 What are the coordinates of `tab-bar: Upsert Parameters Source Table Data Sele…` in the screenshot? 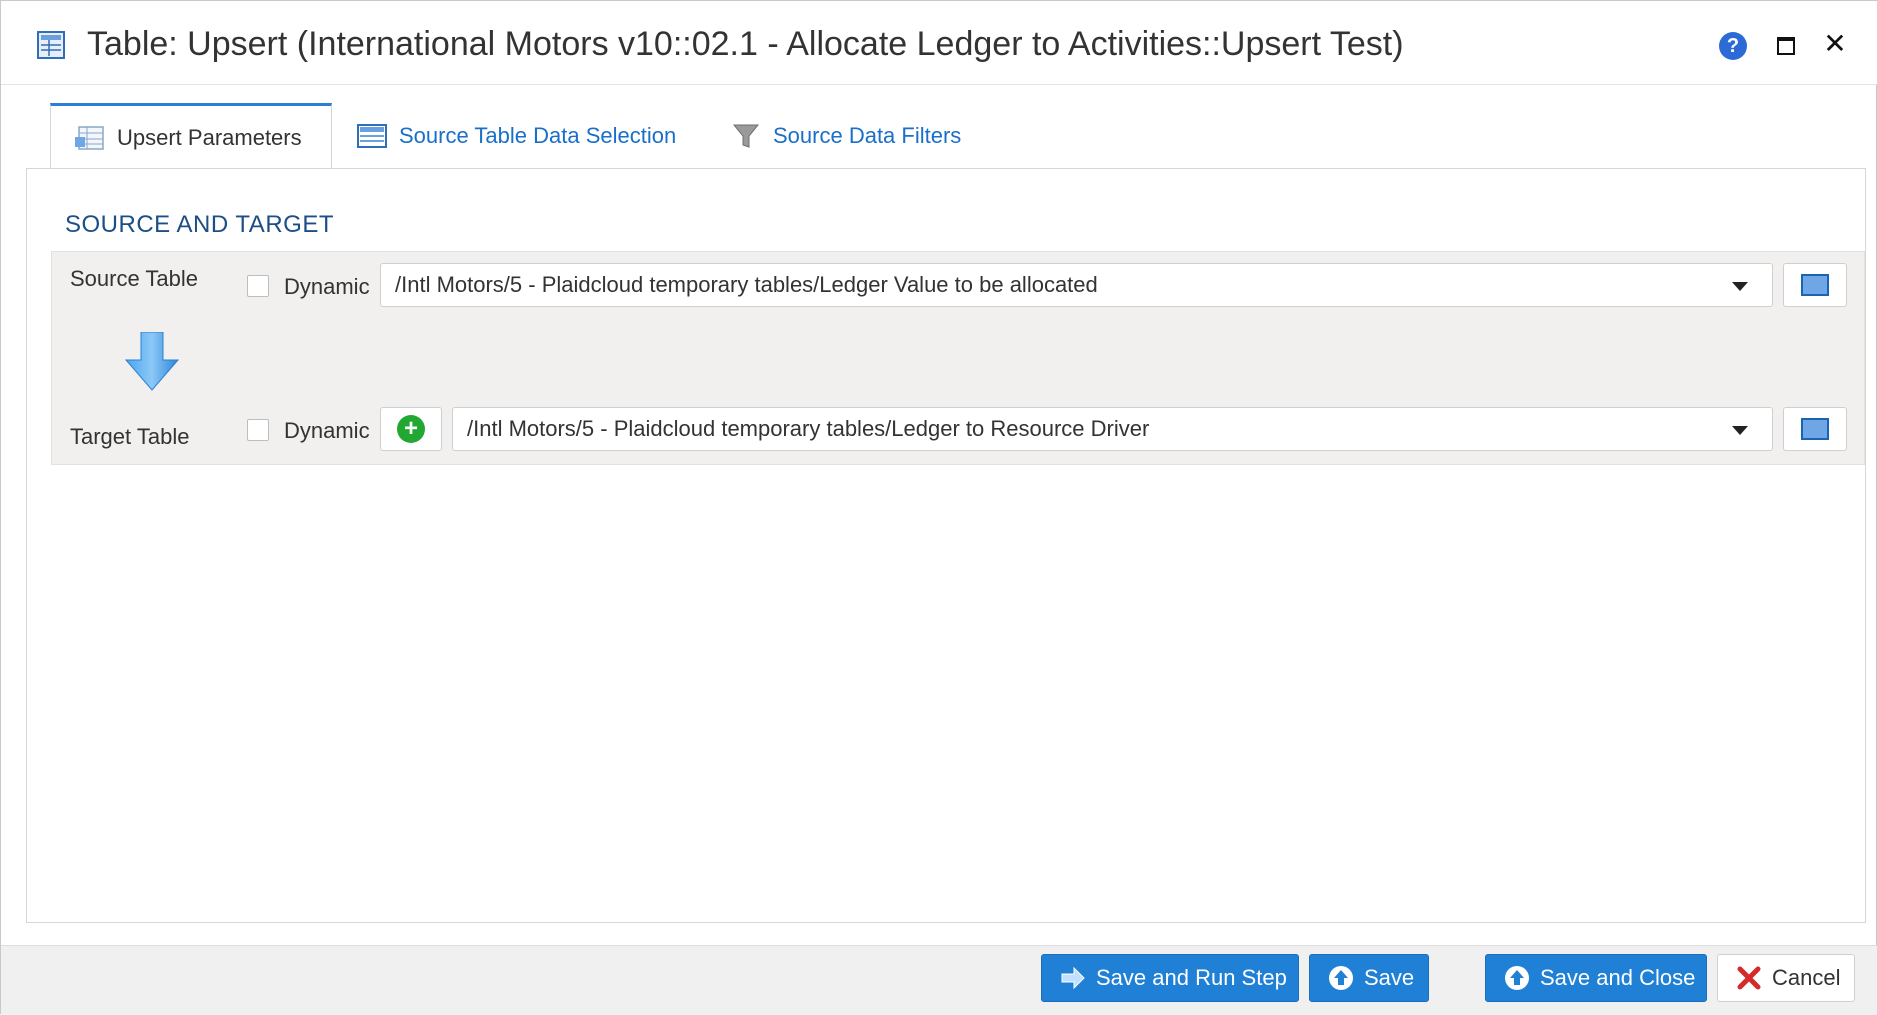 It's located at (946, 136).